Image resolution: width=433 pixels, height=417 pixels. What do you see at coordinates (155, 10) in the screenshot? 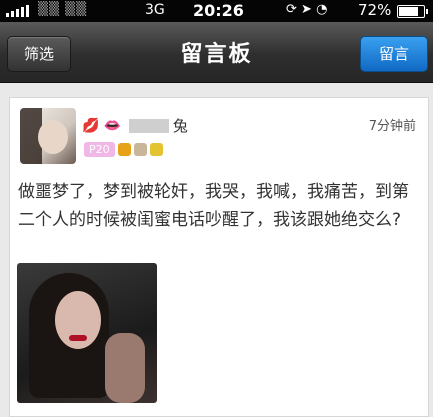
I see `network-type: 3G` at bounding box center [155, 10].